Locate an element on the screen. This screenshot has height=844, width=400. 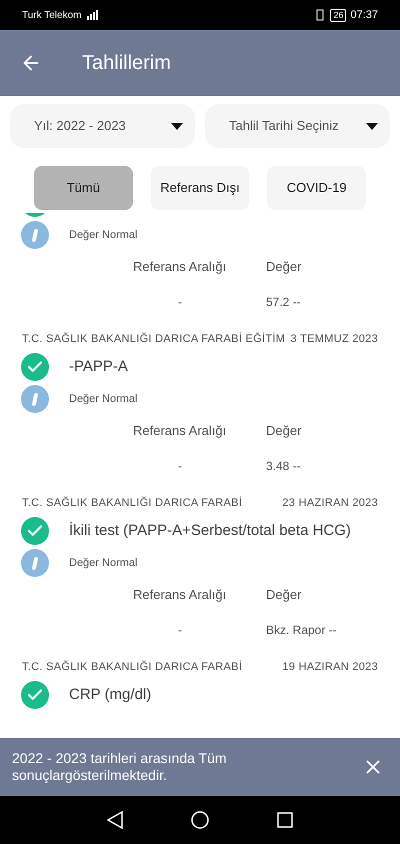
clock: 07:37 is located at coordinates (364, 15).